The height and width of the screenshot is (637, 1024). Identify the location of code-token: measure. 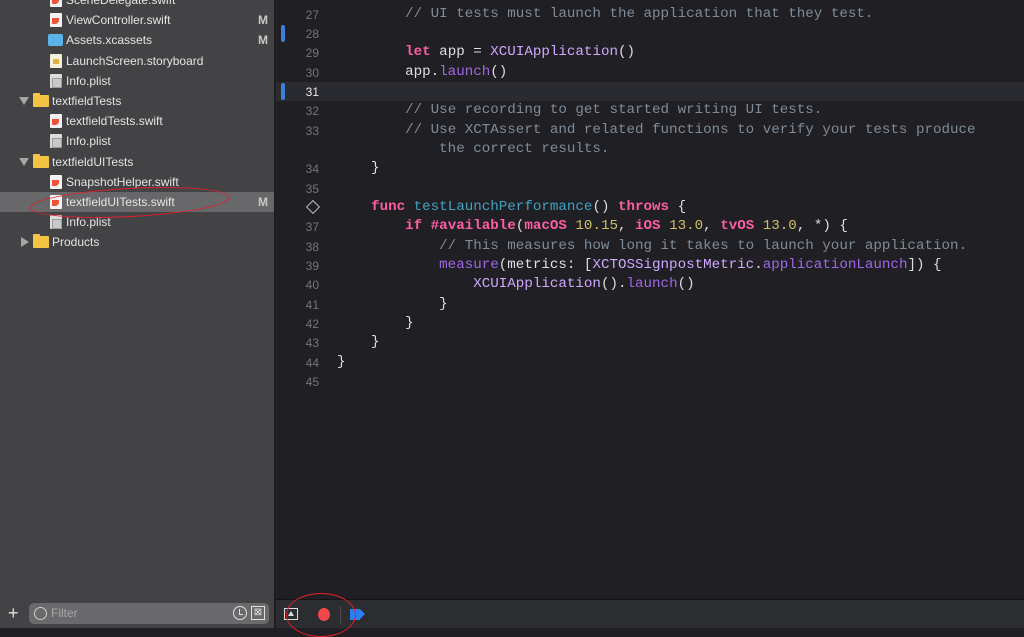
(469, 265).